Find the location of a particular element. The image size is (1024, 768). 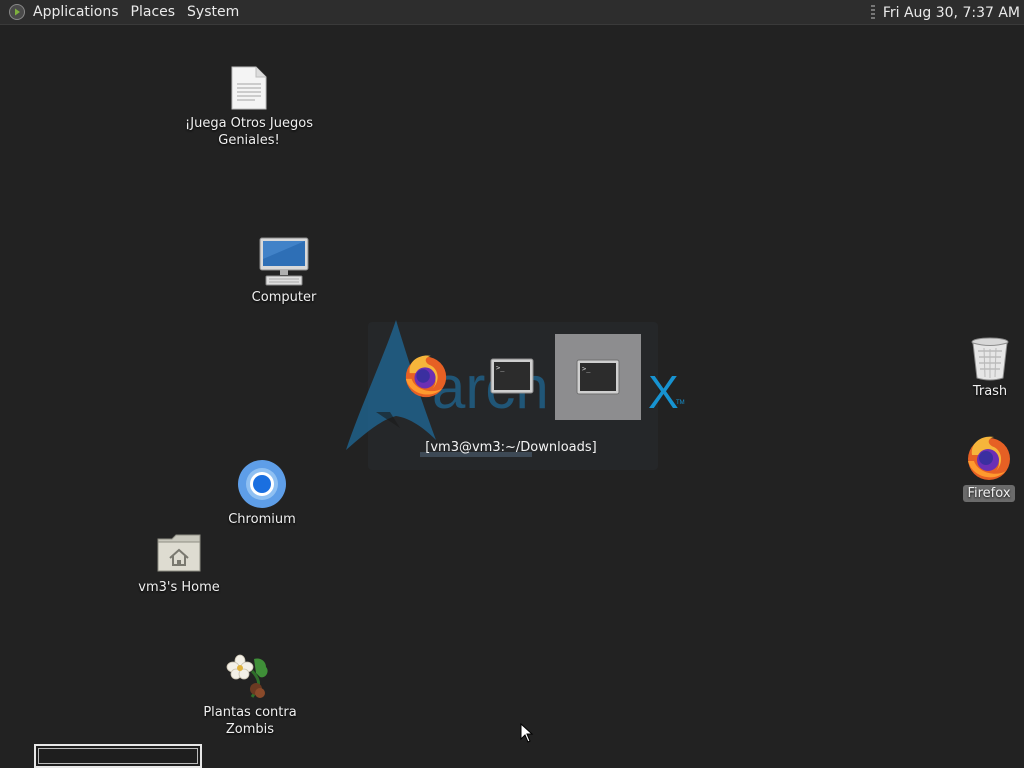

home-folder-icon is located at coordinates (179, 553).